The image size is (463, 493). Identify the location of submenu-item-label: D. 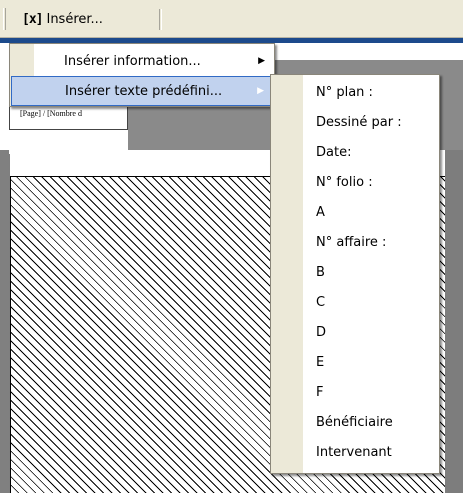
(321, 332).